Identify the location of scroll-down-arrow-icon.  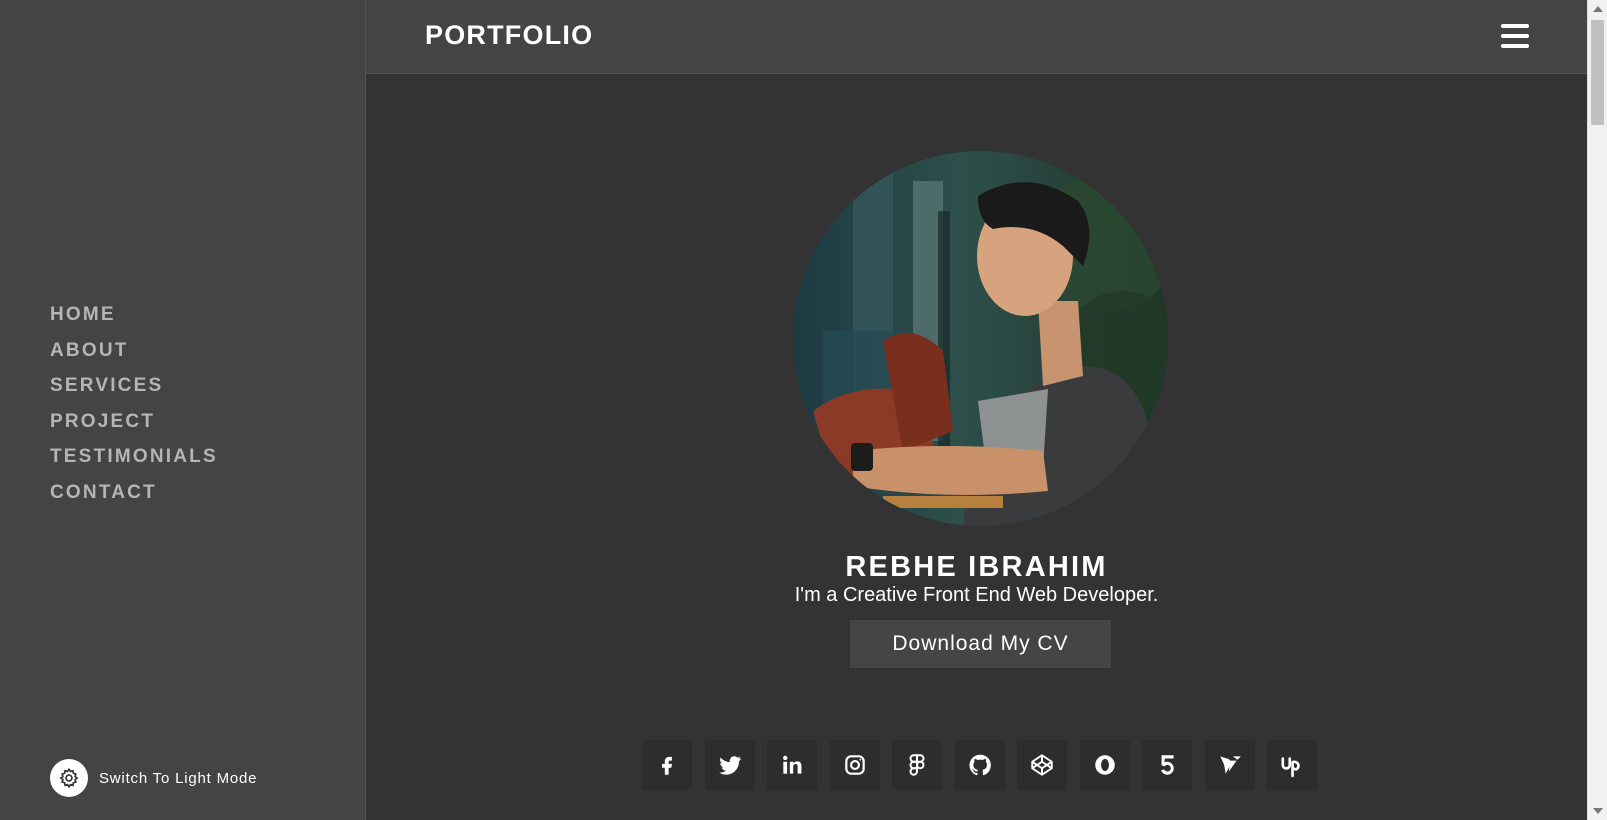
(1598, 811).